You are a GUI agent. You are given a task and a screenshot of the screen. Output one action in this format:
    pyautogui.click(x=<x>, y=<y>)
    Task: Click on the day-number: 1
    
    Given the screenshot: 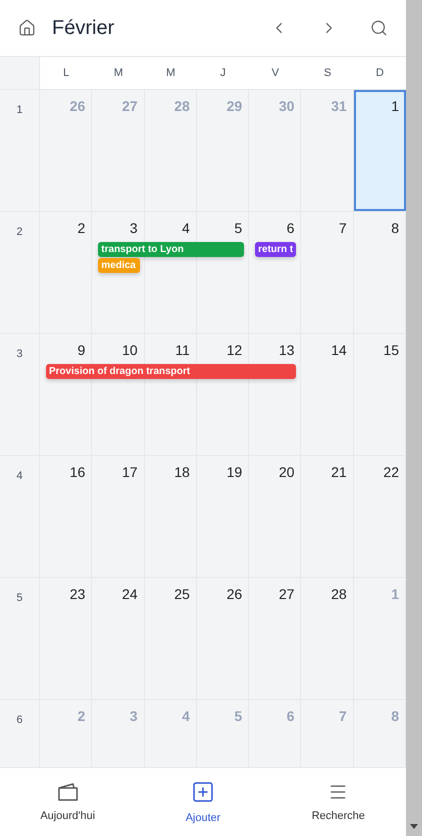 What is the action you would take?
    pyautogui.click(x=395, y=106)
    